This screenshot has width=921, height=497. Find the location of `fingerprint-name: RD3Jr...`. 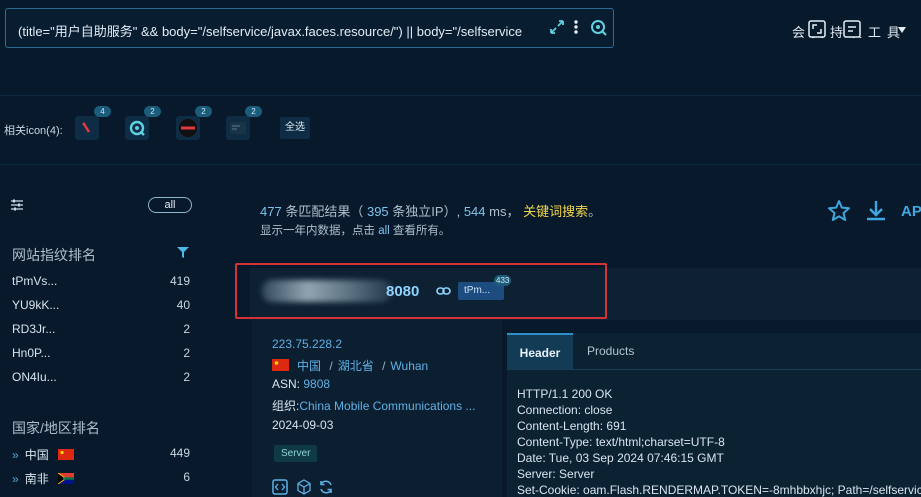

fingerprint-name: RD3Jr... is located at coordinates (34, 329).